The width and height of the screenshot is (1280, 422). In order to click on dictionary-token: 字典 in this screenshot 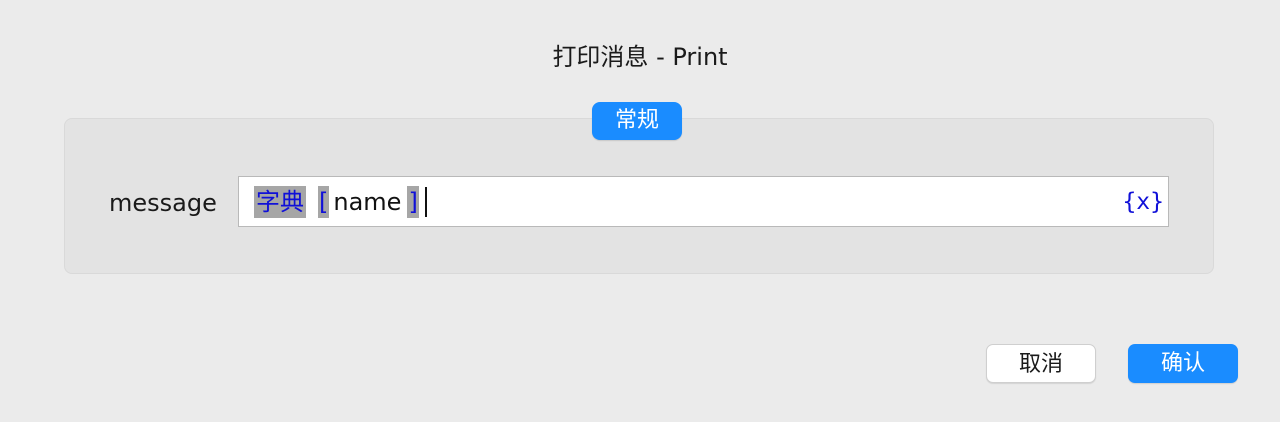, I will do `click(280, 202)`.